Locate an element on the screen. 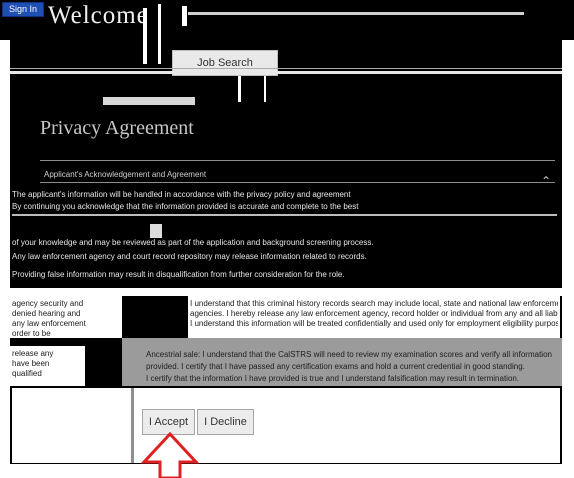  language-select is located at coordinates (149, 101).